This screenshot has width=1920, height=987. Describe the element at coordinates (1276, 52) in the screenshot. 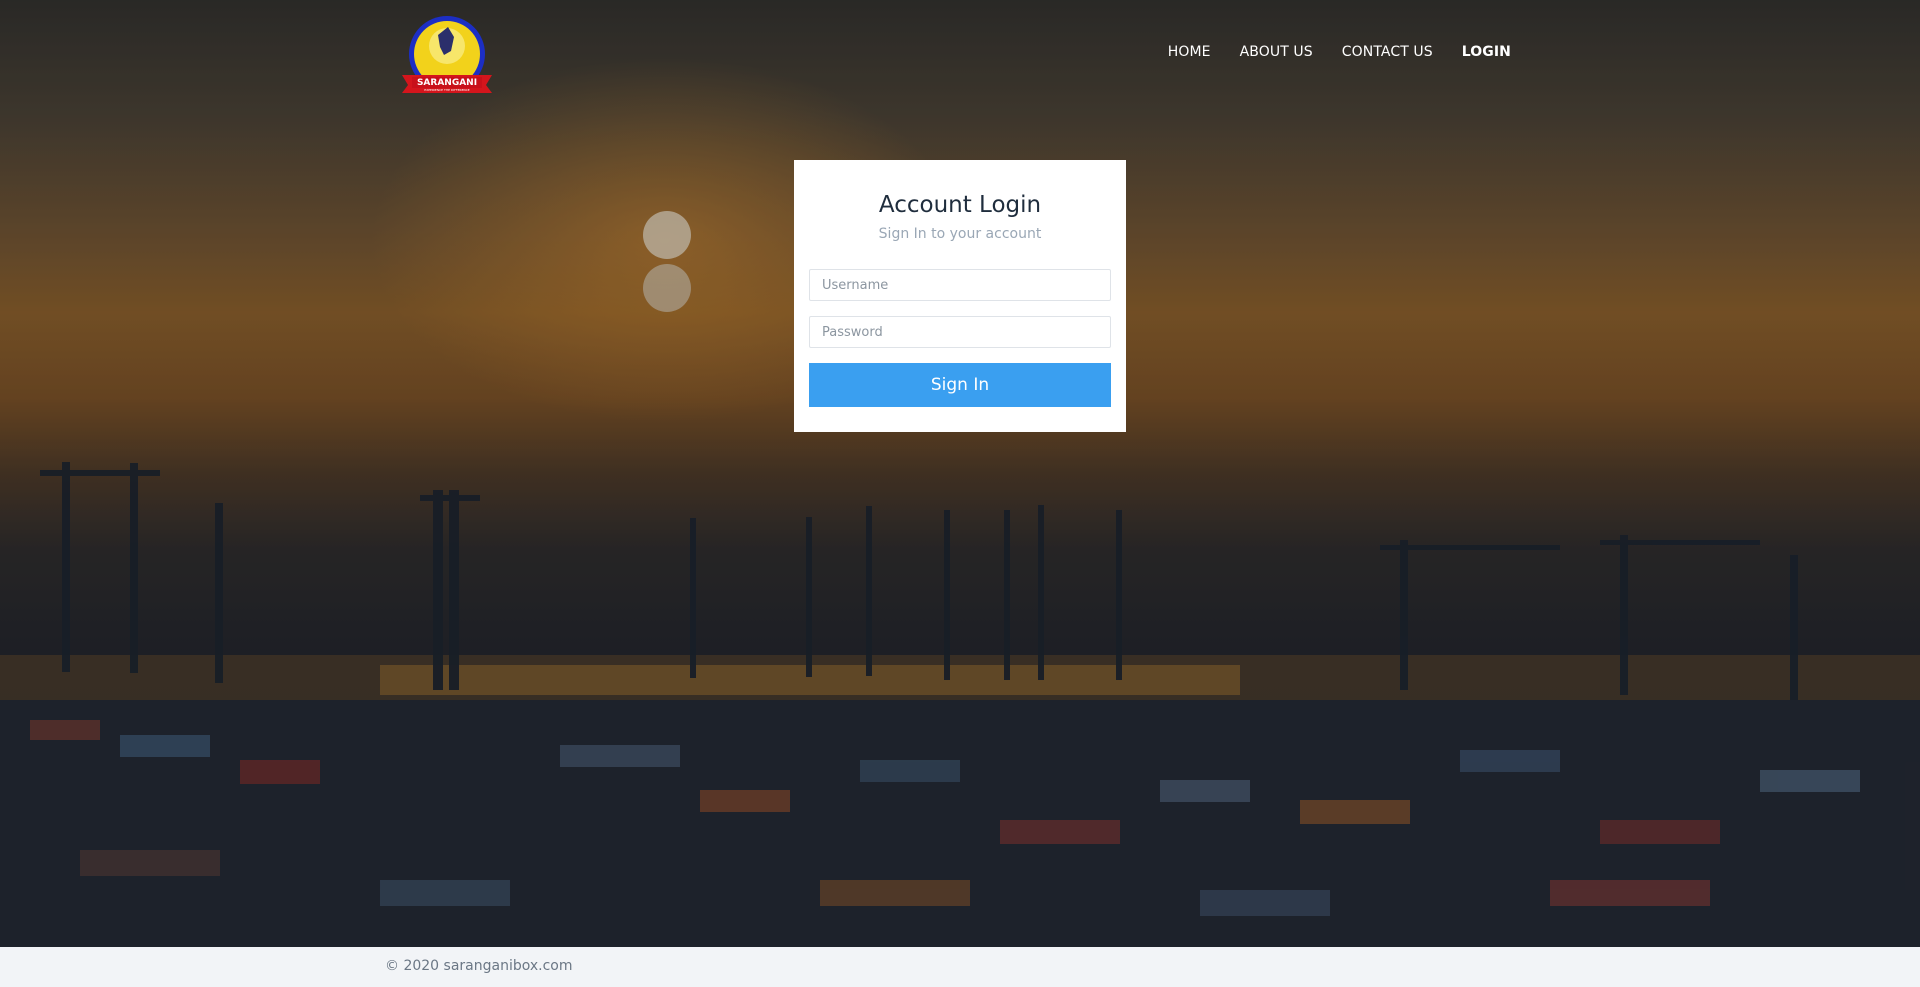

I see `nav-about-us: ABOUT US` at that location.